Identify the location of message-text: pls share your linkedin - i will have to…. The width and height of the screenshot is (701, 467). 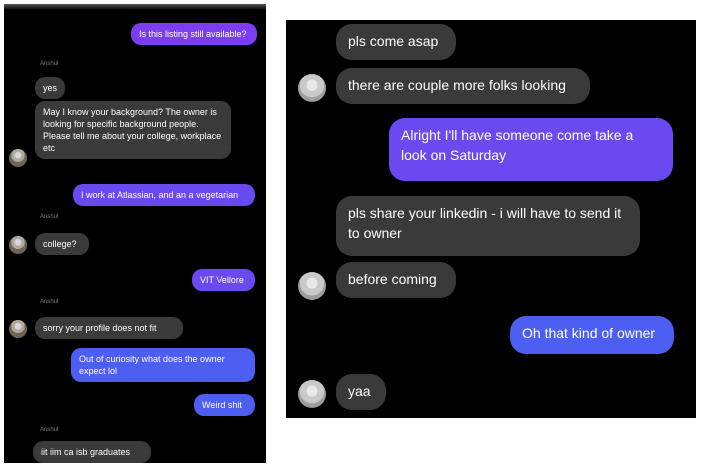
(485, 223).